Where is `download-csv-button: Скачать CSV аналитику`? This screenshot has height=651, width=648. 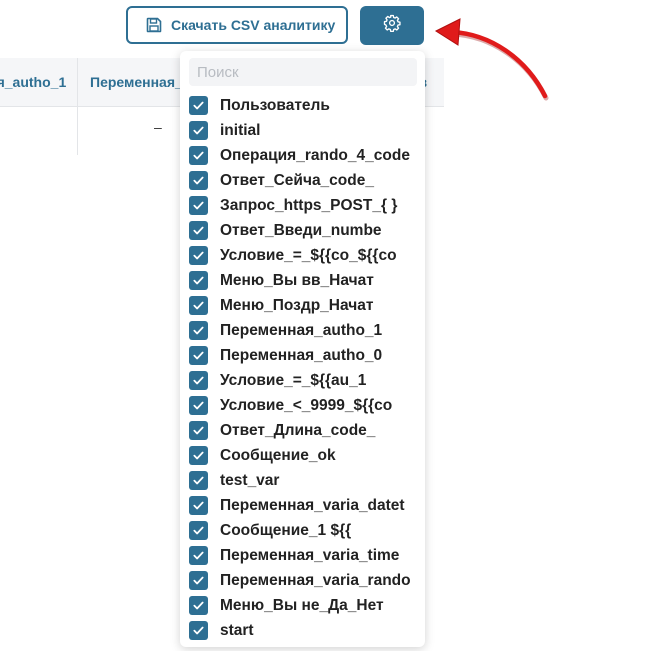
download-csv-button: Скачать CSV аналитику is located at coordinates (237, 25).